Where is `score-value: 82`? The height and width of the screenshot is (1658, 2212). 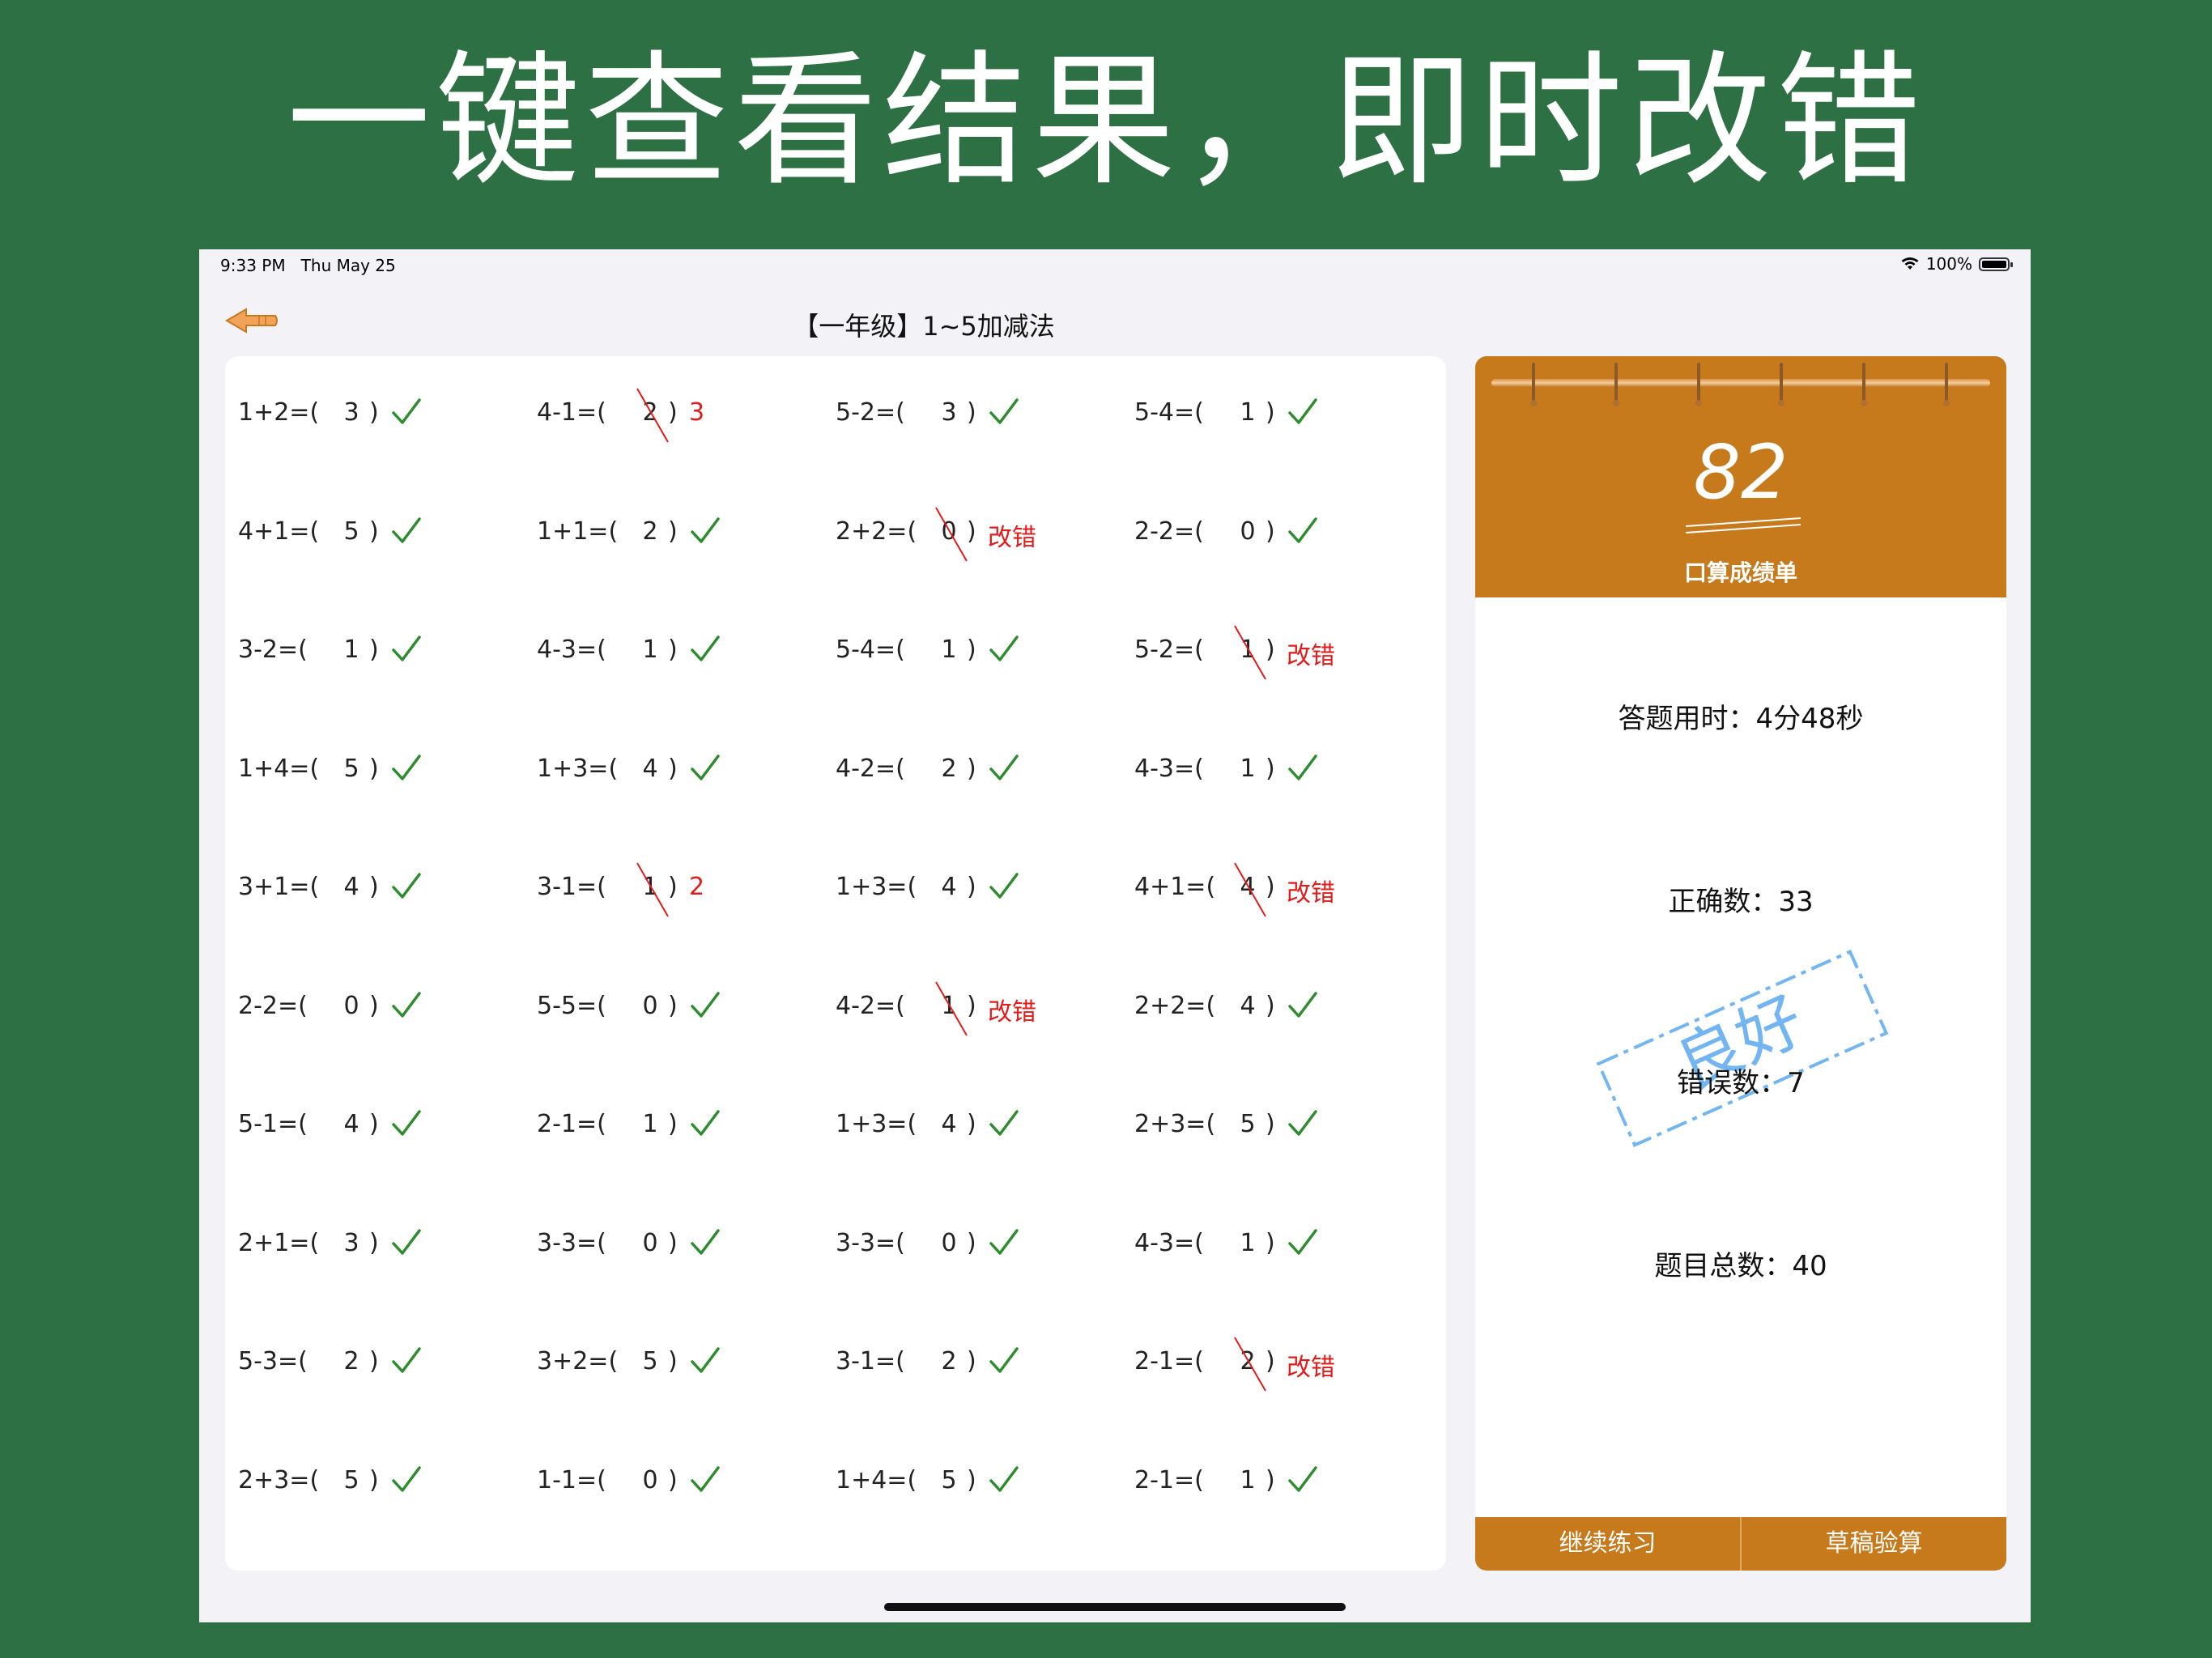 score-value: 82 is located at coordinates (1741, 472).